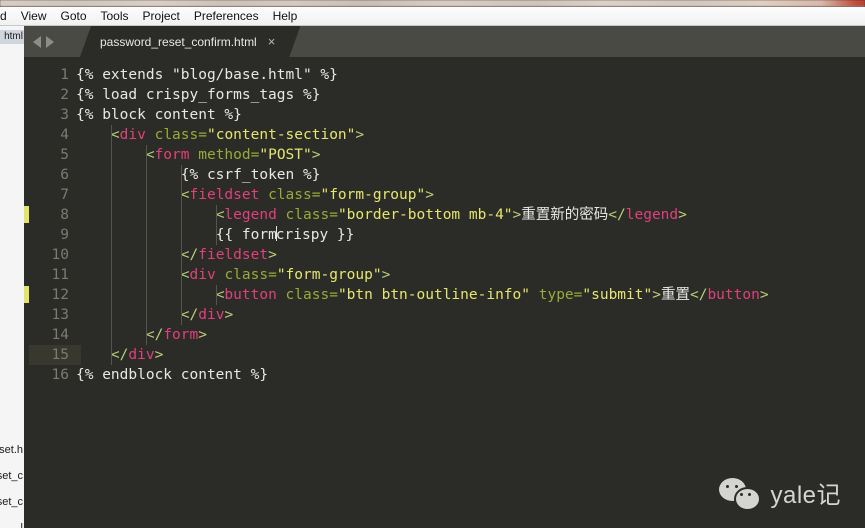 The width and height of the screenshot is (865, 528). I want to click on line-number: 7, so click(64, 195).